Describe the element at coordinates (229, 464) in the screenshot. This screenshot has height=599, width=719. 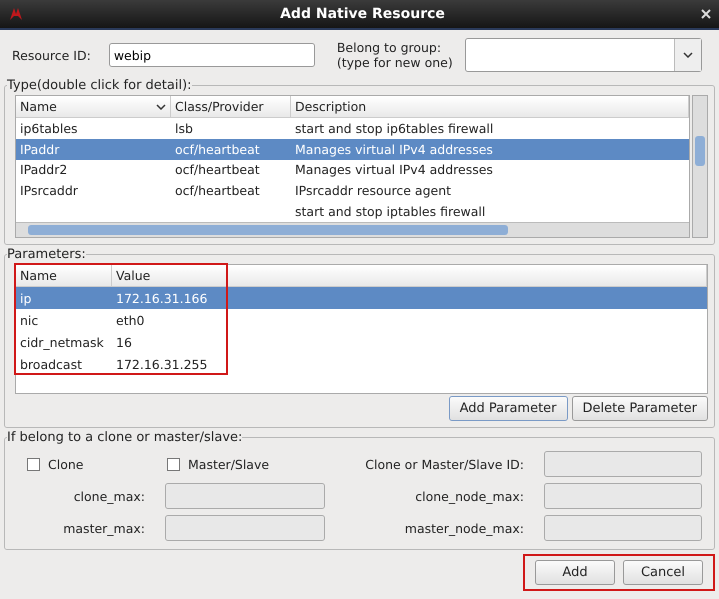
I see `checkbox-label: Master/Slave` at that location.